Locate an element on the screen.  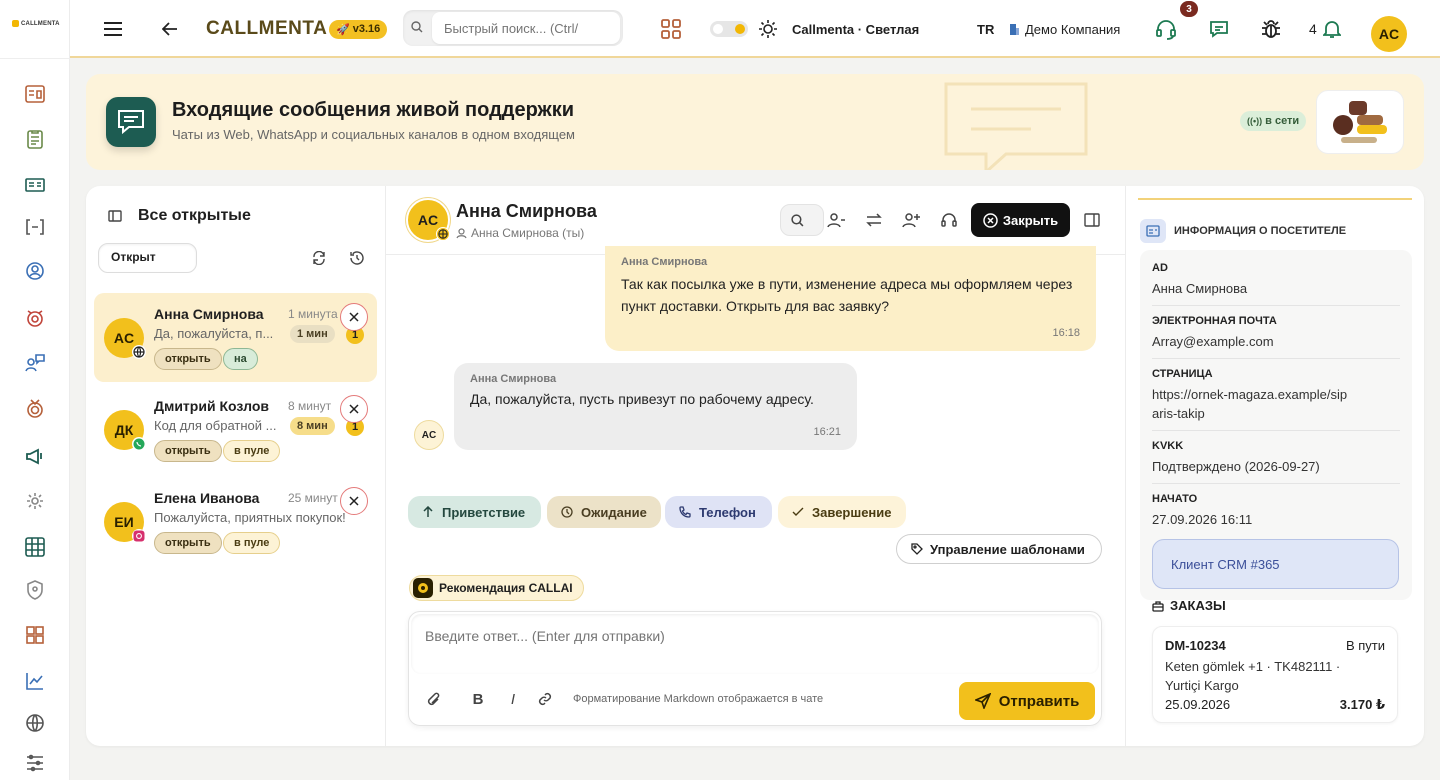
boxes-icon is located at coordinates (35, 635).